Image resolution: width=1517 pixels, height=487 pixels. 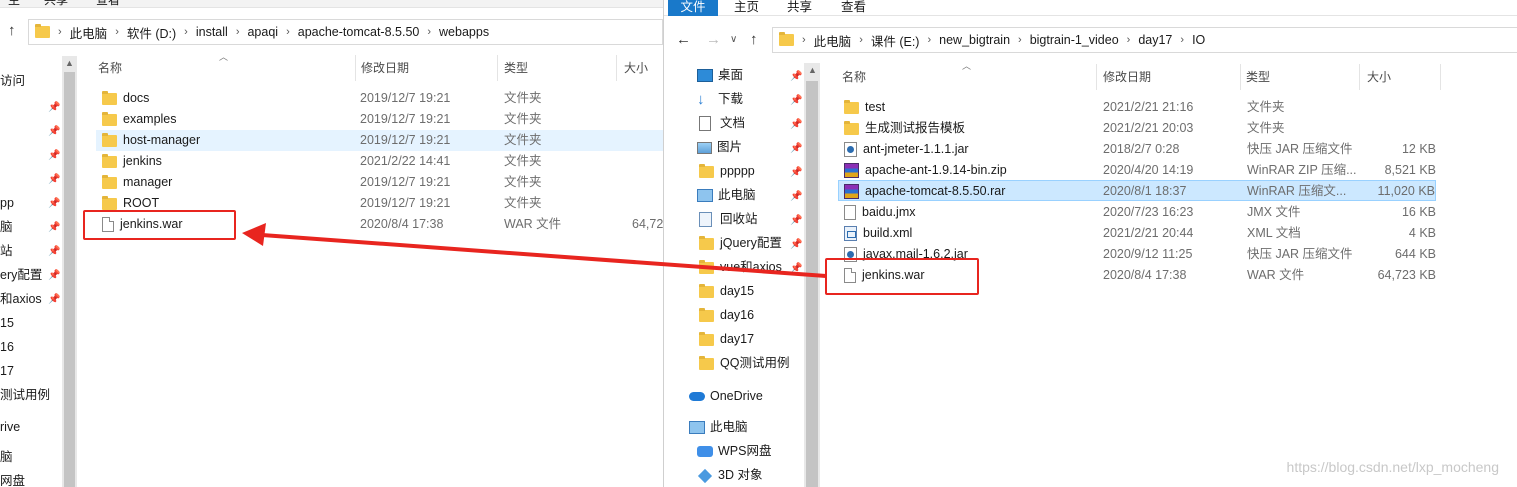 What do you see at coordinates (718, 427) in the screenshot?
I see `nav-item-this-pc-root: 此电脑` at bounding box center [718, 427].